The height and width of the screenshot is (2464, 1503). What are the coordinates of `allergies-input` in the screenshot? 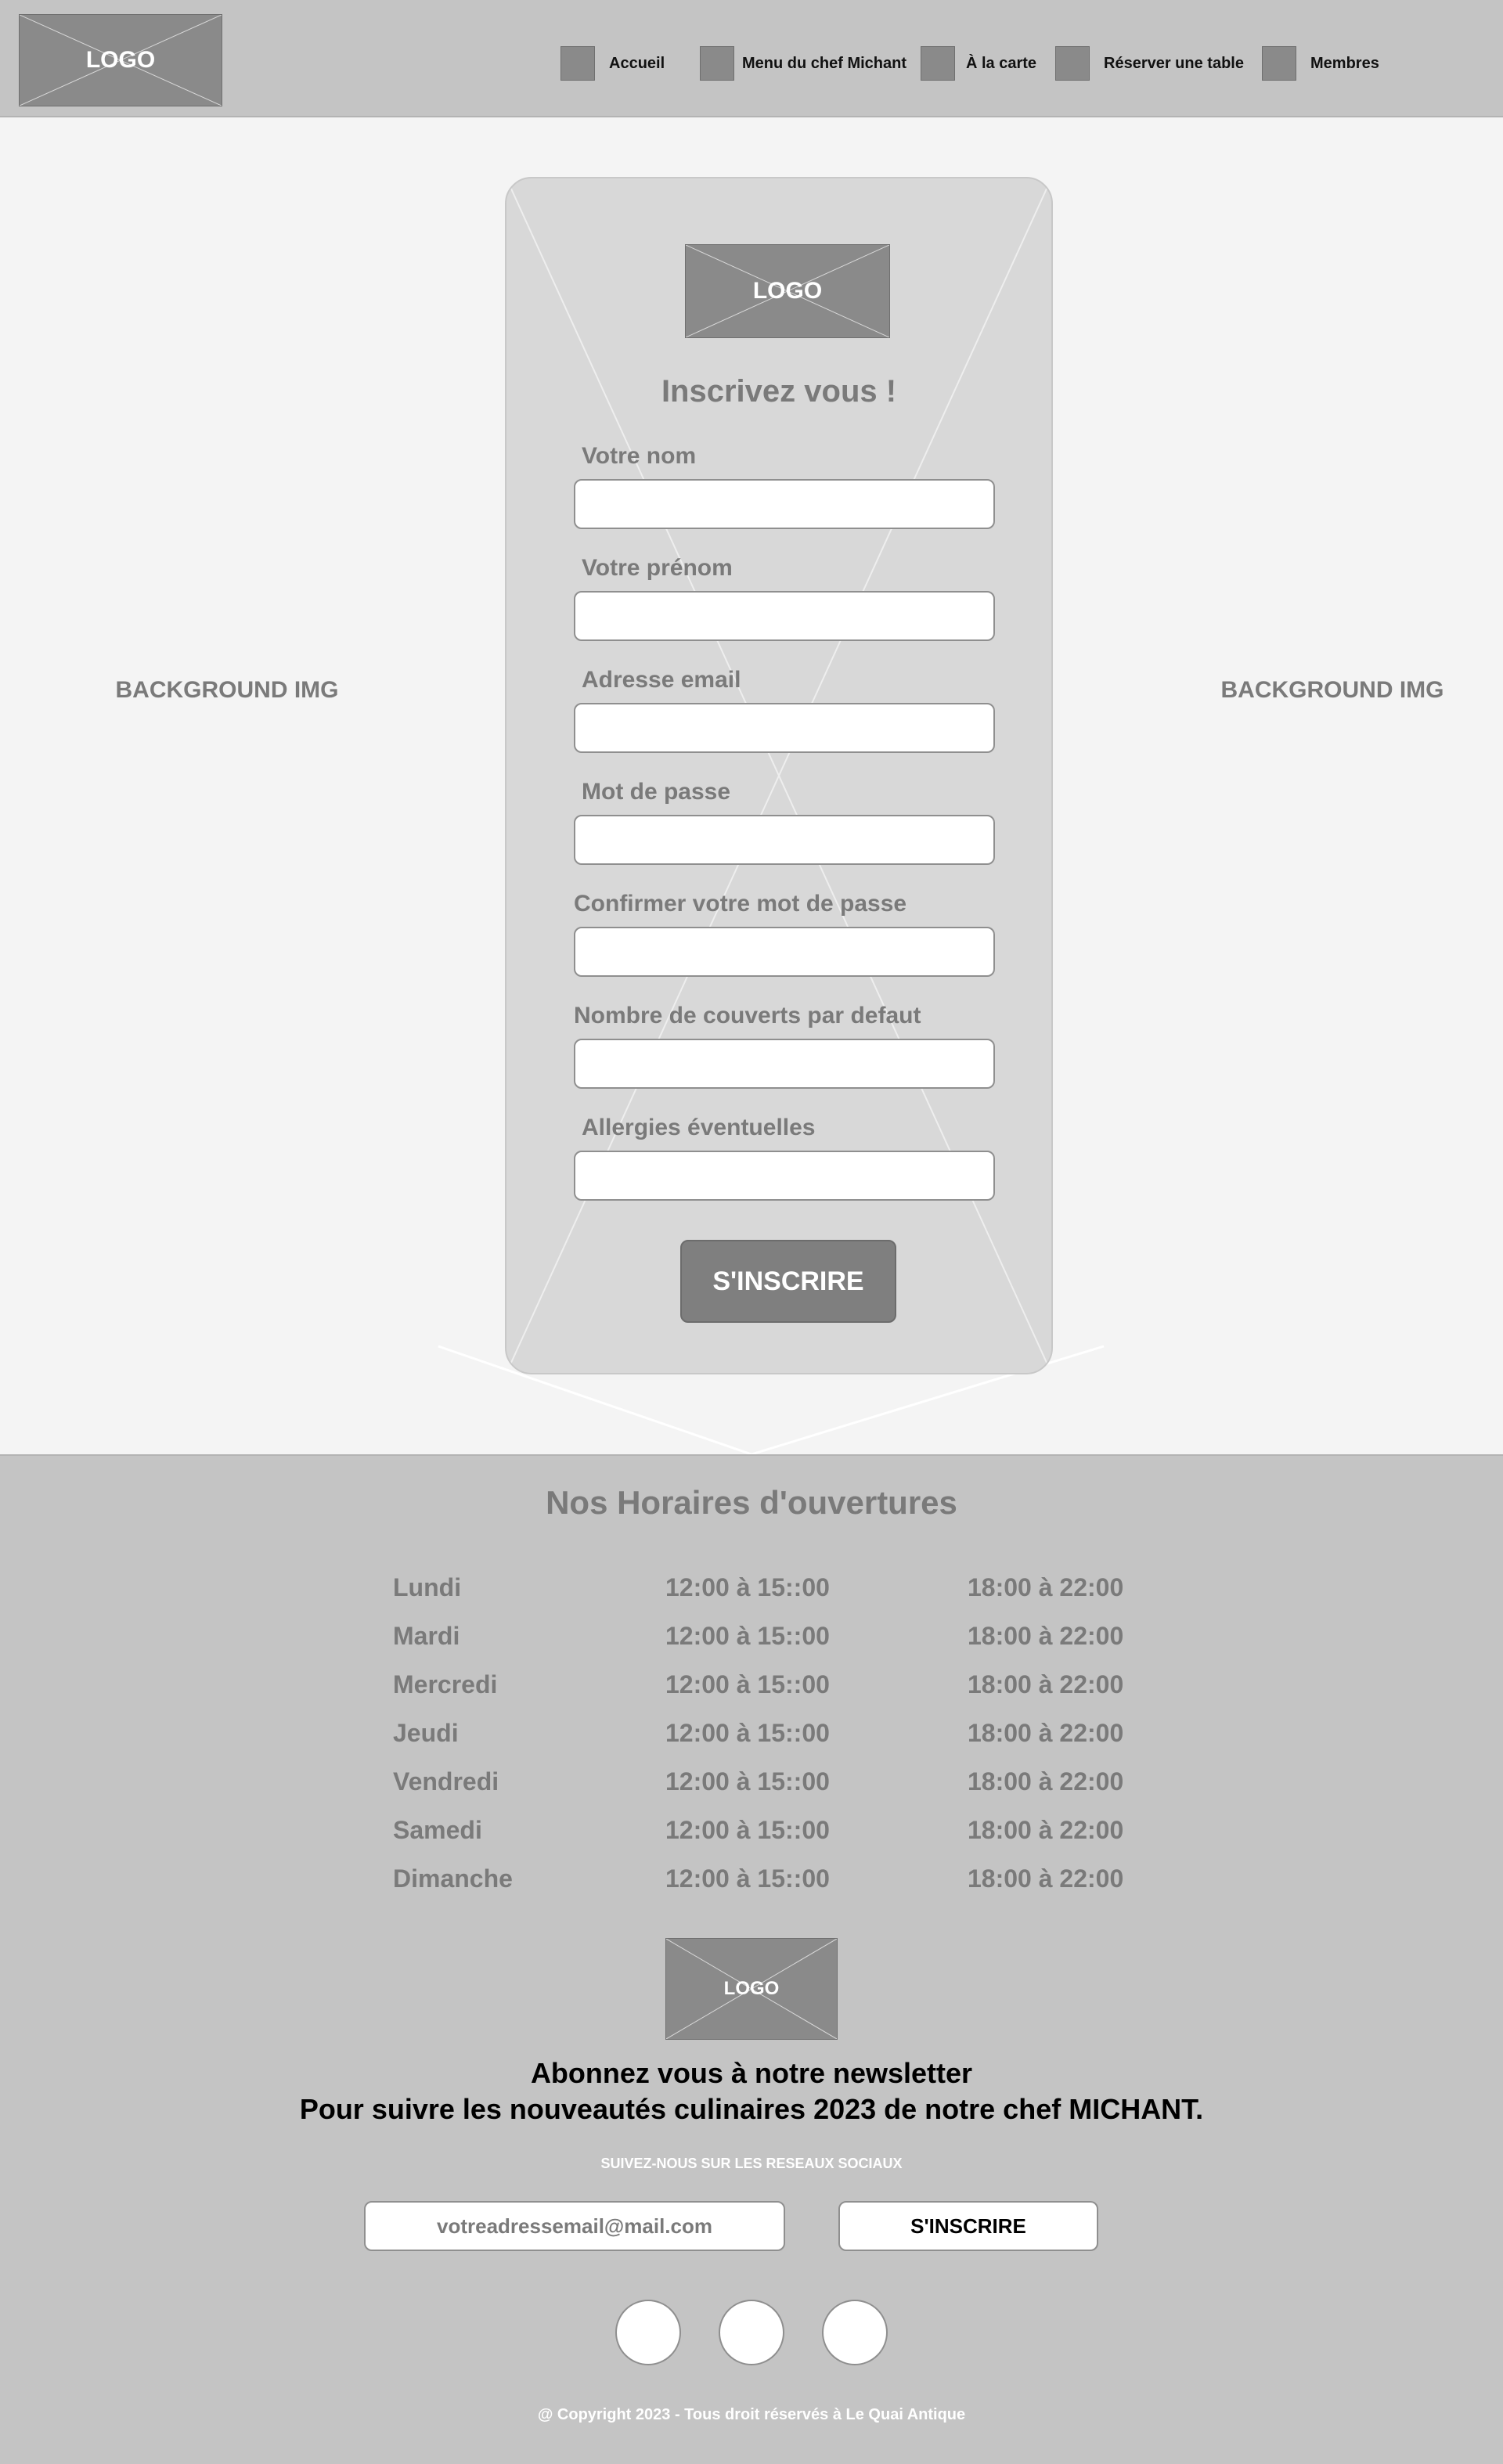 It's located at (784, 1176).